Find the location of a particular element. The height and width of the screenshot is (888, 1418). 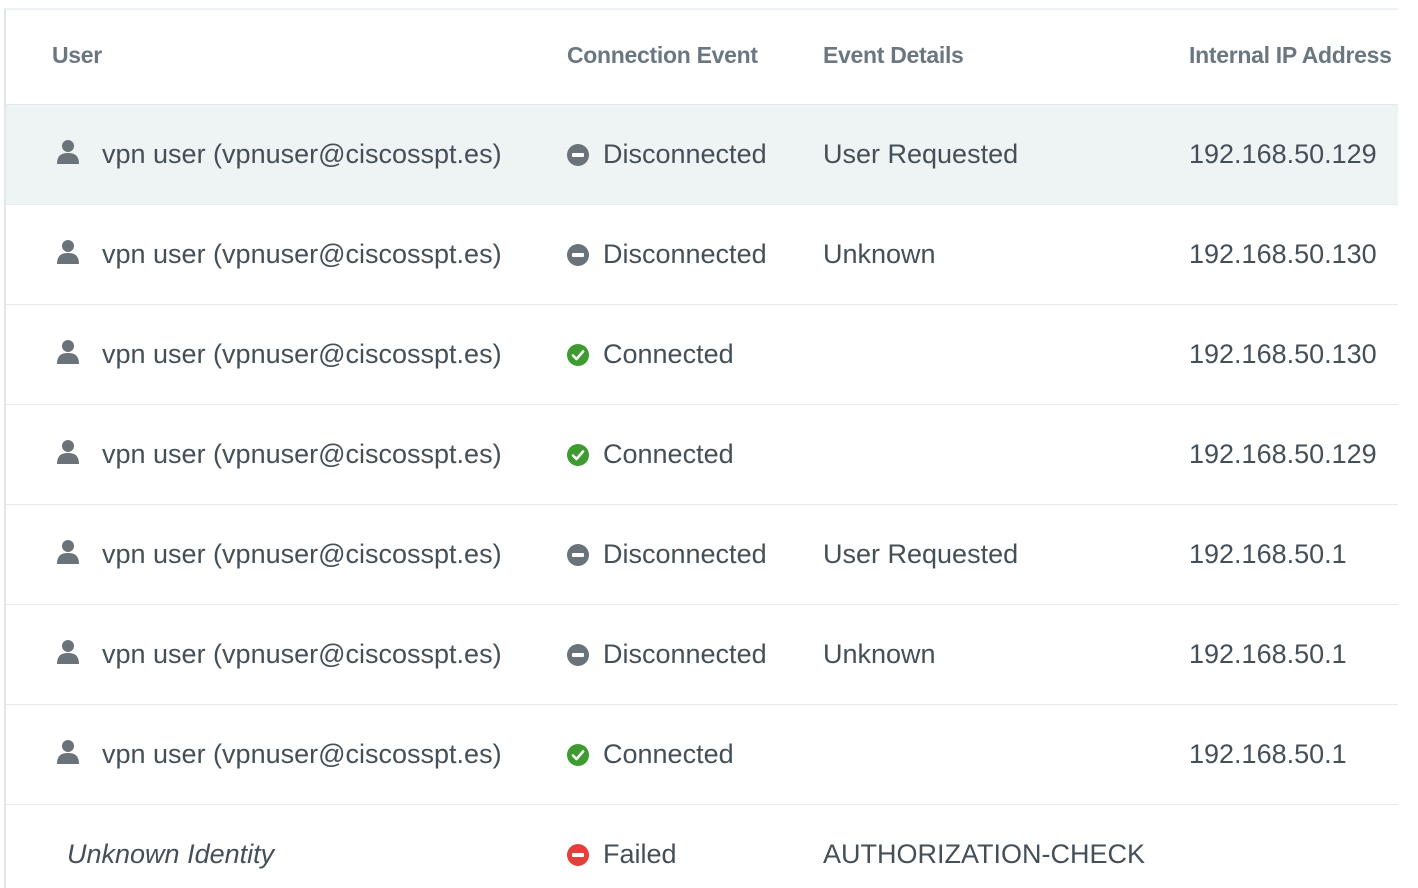

column-header-connection-event: Connection Event is located at coordinates (662, 55).